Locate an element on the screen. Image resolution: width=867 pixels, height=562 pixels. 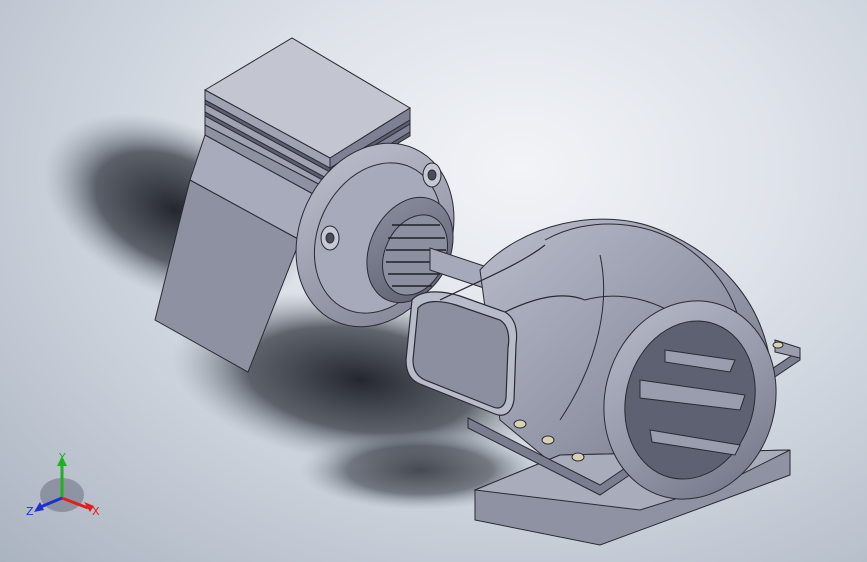
orientation-triad: Y X Z is located at coordinates (63, 484).